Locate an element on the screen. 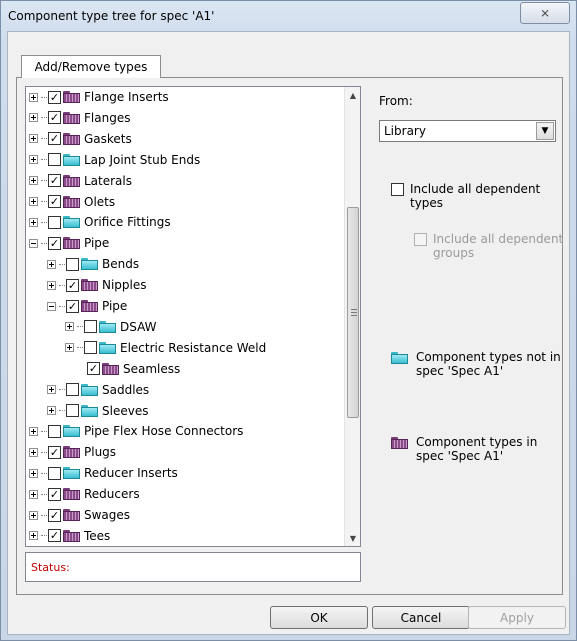 This screenshot has width=577, height=641. tree-item: Pipe Flex Hose Connectors is located at coordinates (136, 431).